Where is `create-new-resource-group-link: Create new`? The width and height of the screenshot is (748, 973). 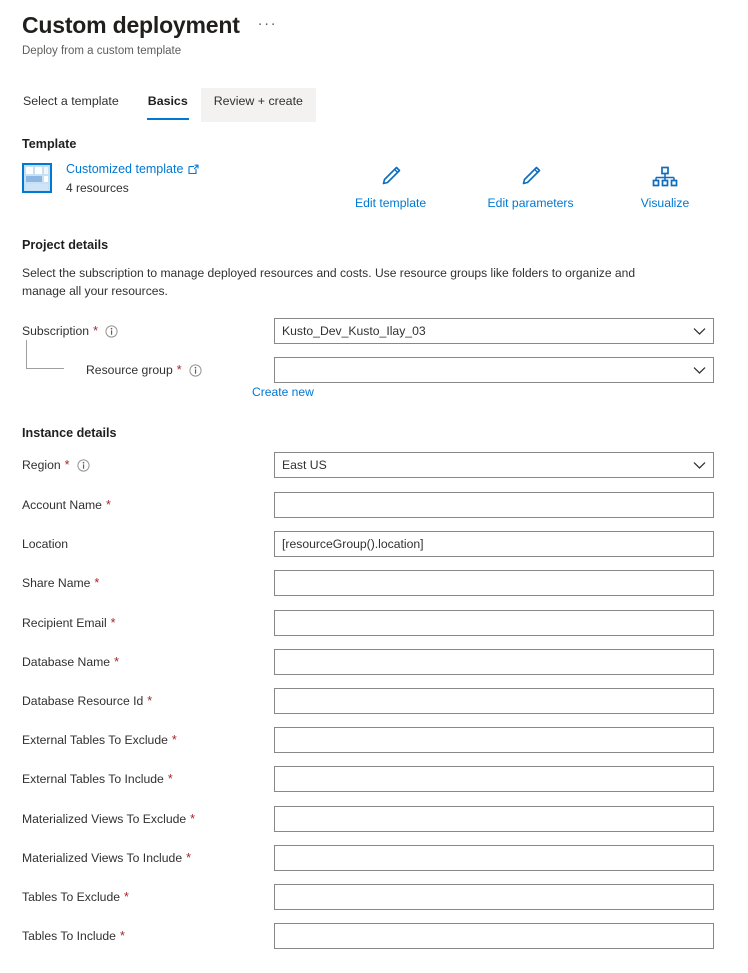 create-new-resource-group-link: Create new is located at coordinates (283, 392).